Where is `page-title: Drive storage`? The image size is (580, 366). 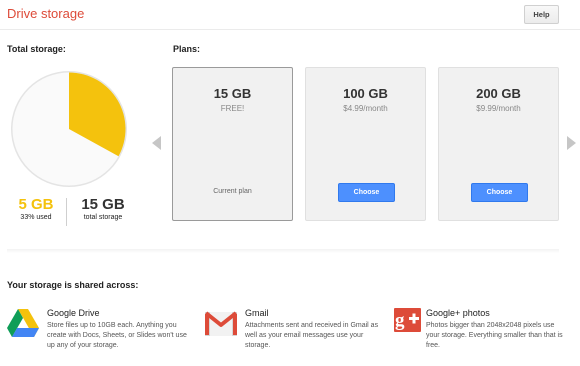
page-title: Drive storage is located at coordinates (46, 13).